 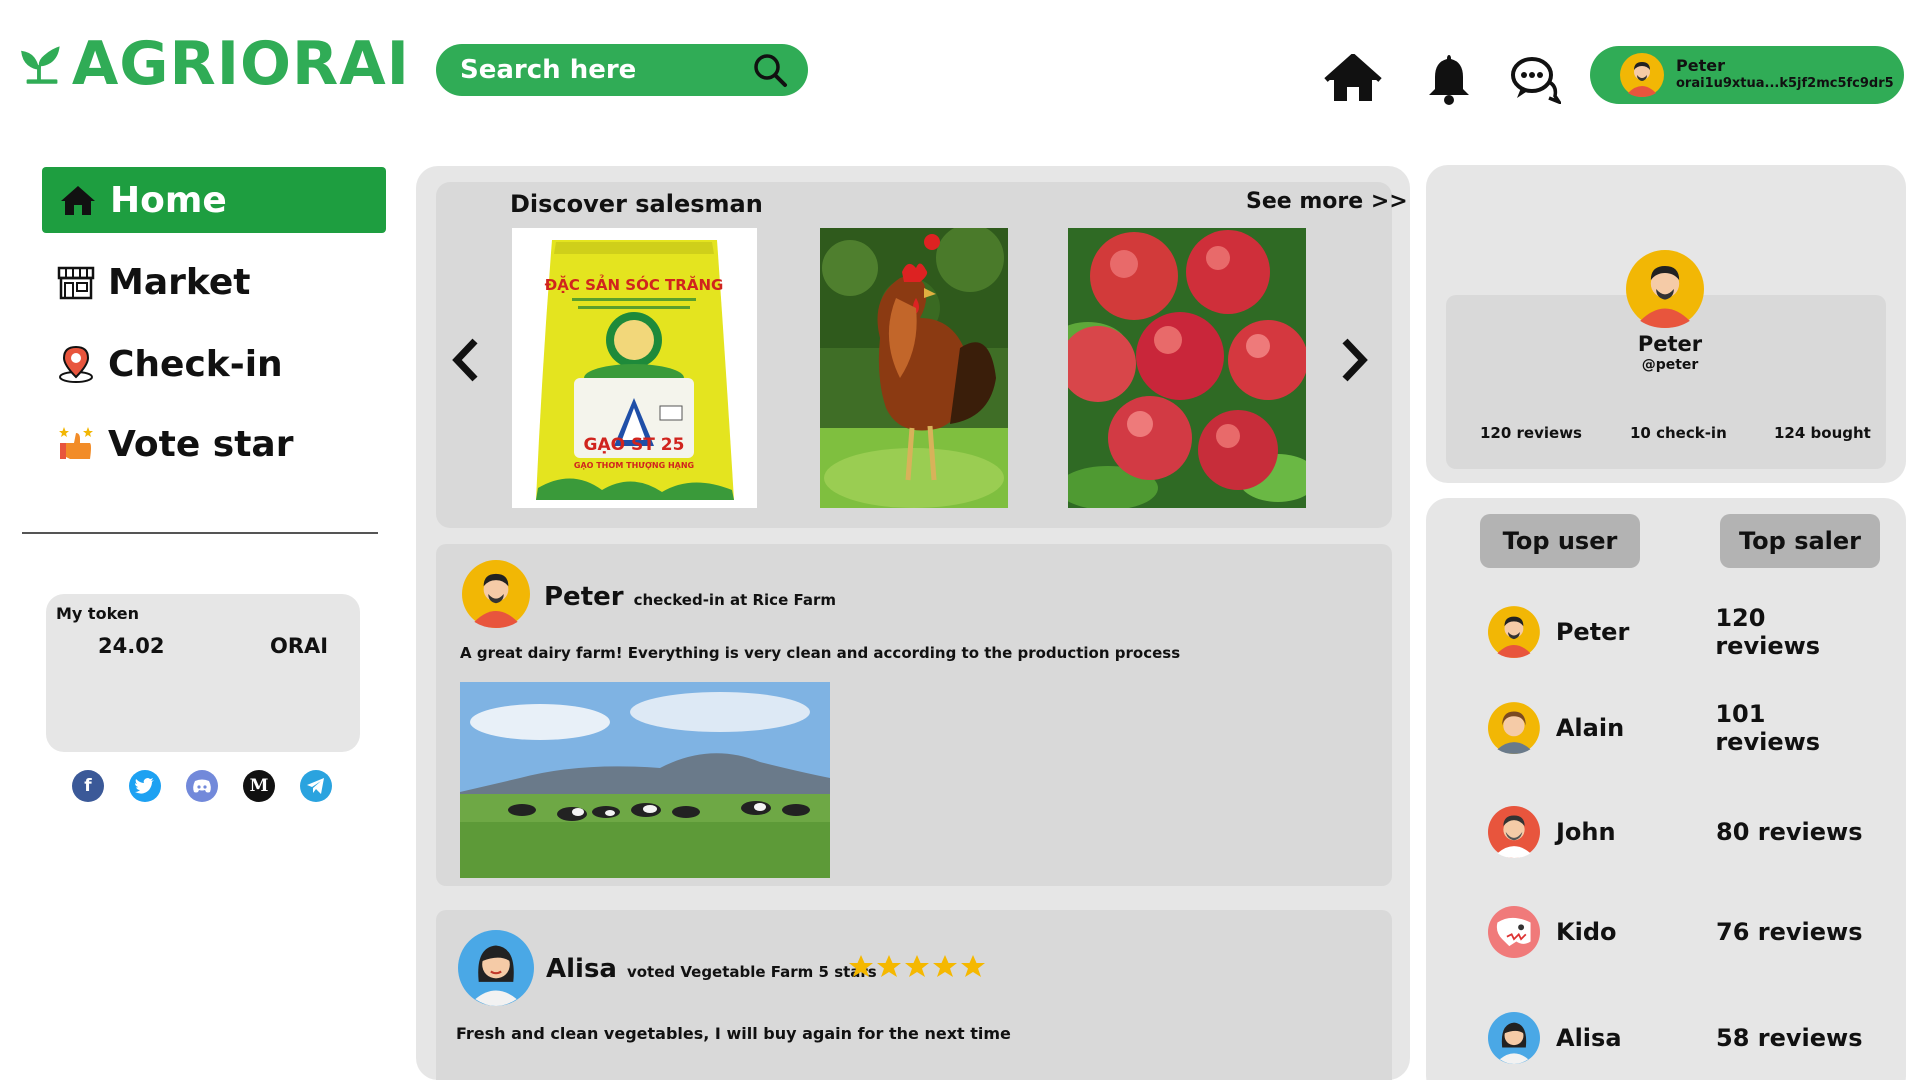 I want to click on search-bar: Search here, so click(x=622, y=70).